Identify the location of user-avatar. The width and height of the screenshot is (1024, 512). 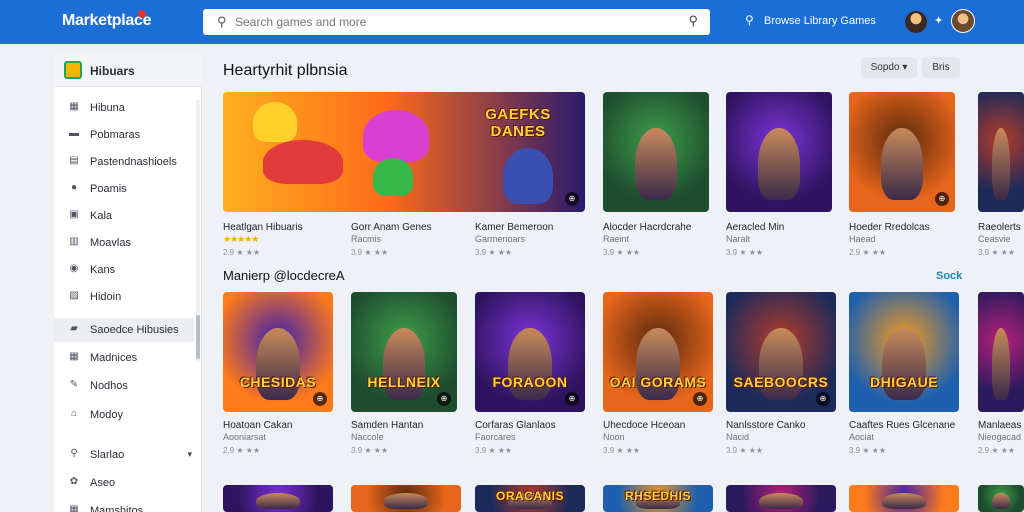
(916, 22).